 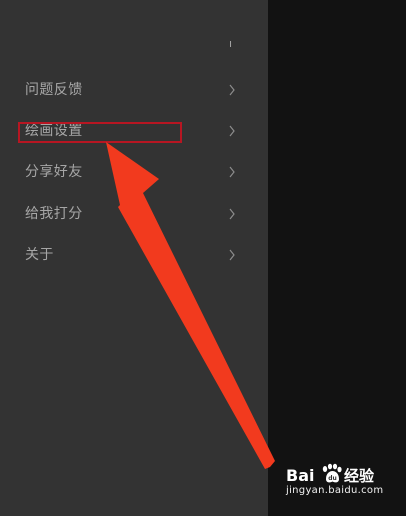 What do you see at coordinates (134, 213) in the screenshot?
I see `menu-item-rate-us: 给我打分` at bounding box center [134, 213].